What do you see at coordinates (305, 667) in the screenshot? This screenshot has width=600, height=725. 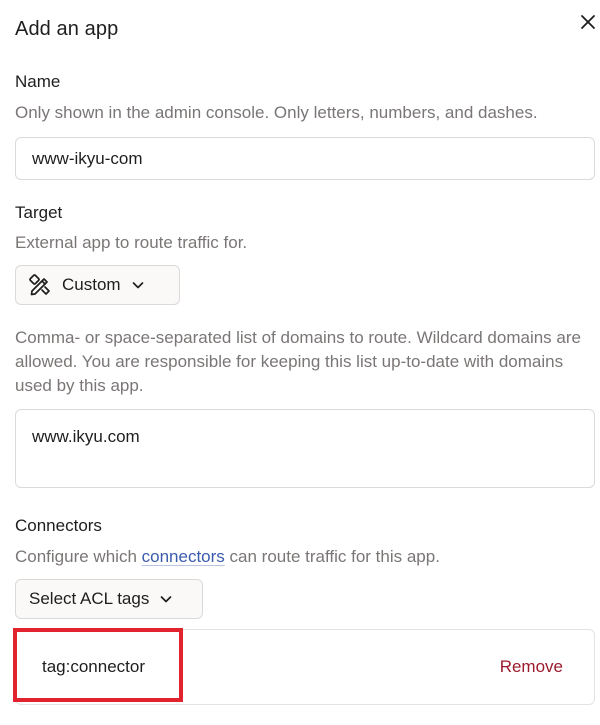 I see `tag-row: tag:connector Remove` at bounding box center [305, 667].